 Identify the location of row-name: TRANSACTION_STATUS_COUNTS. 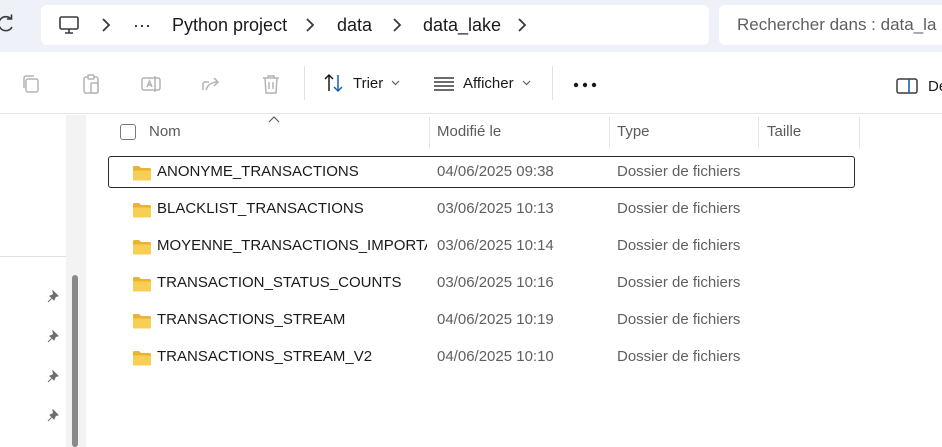
(279, 282).